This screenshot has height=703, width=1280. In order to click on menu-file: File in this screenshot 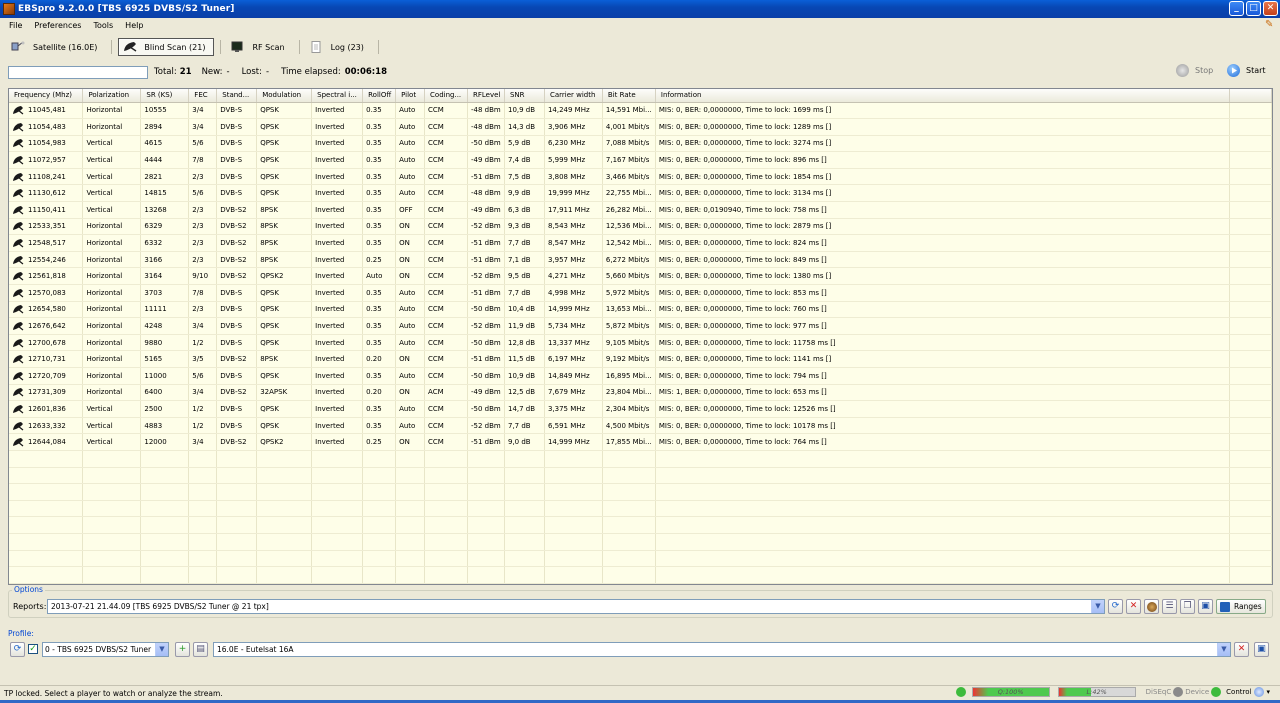, I will do `click(14, 25)`.